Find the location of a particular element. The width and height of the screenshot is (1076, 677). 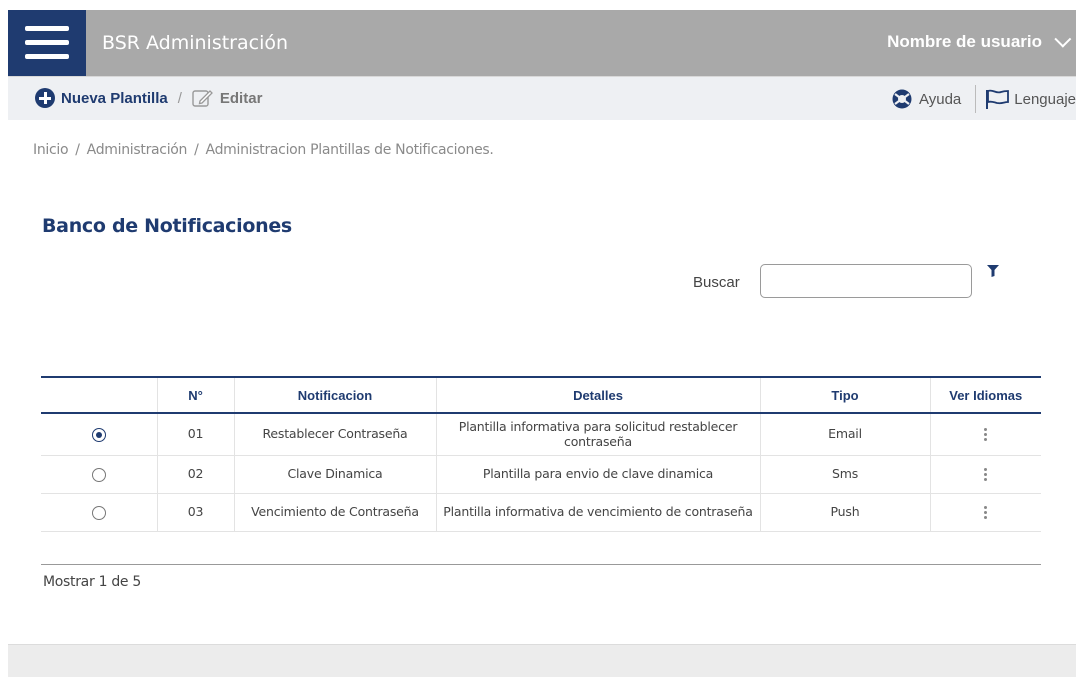

help-label: Ayuda is located at coordinates (940, 99).